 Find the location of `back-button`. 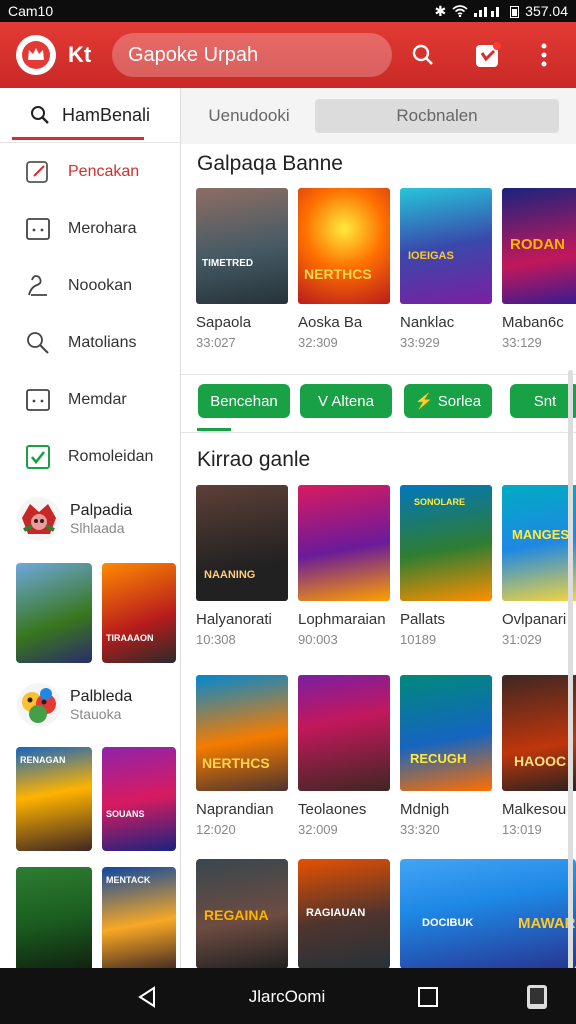

back-button is located at coordinates (147, 997).